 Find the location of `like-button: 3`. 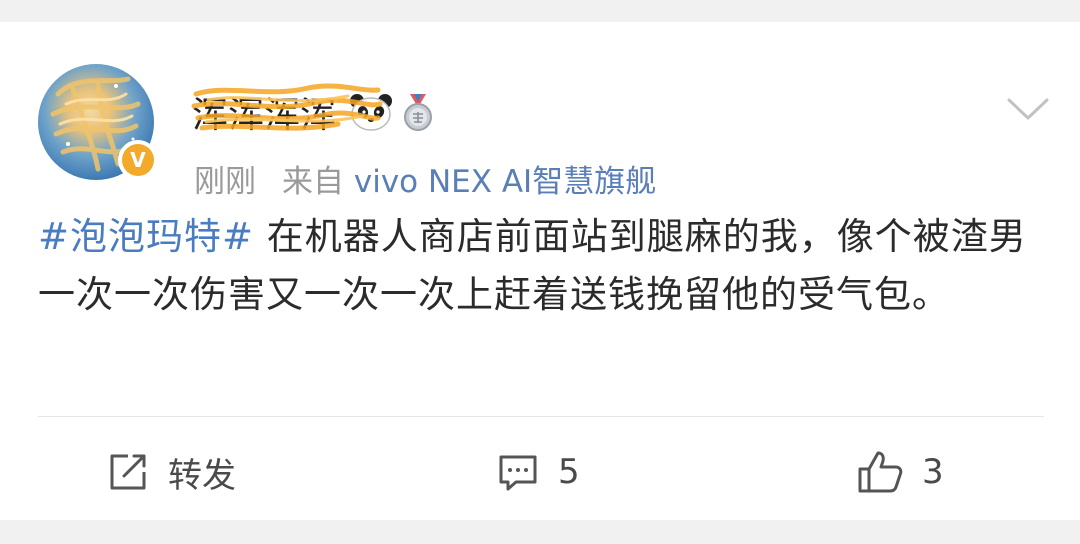

like-button: 3 is located at coordinates (900, 472).